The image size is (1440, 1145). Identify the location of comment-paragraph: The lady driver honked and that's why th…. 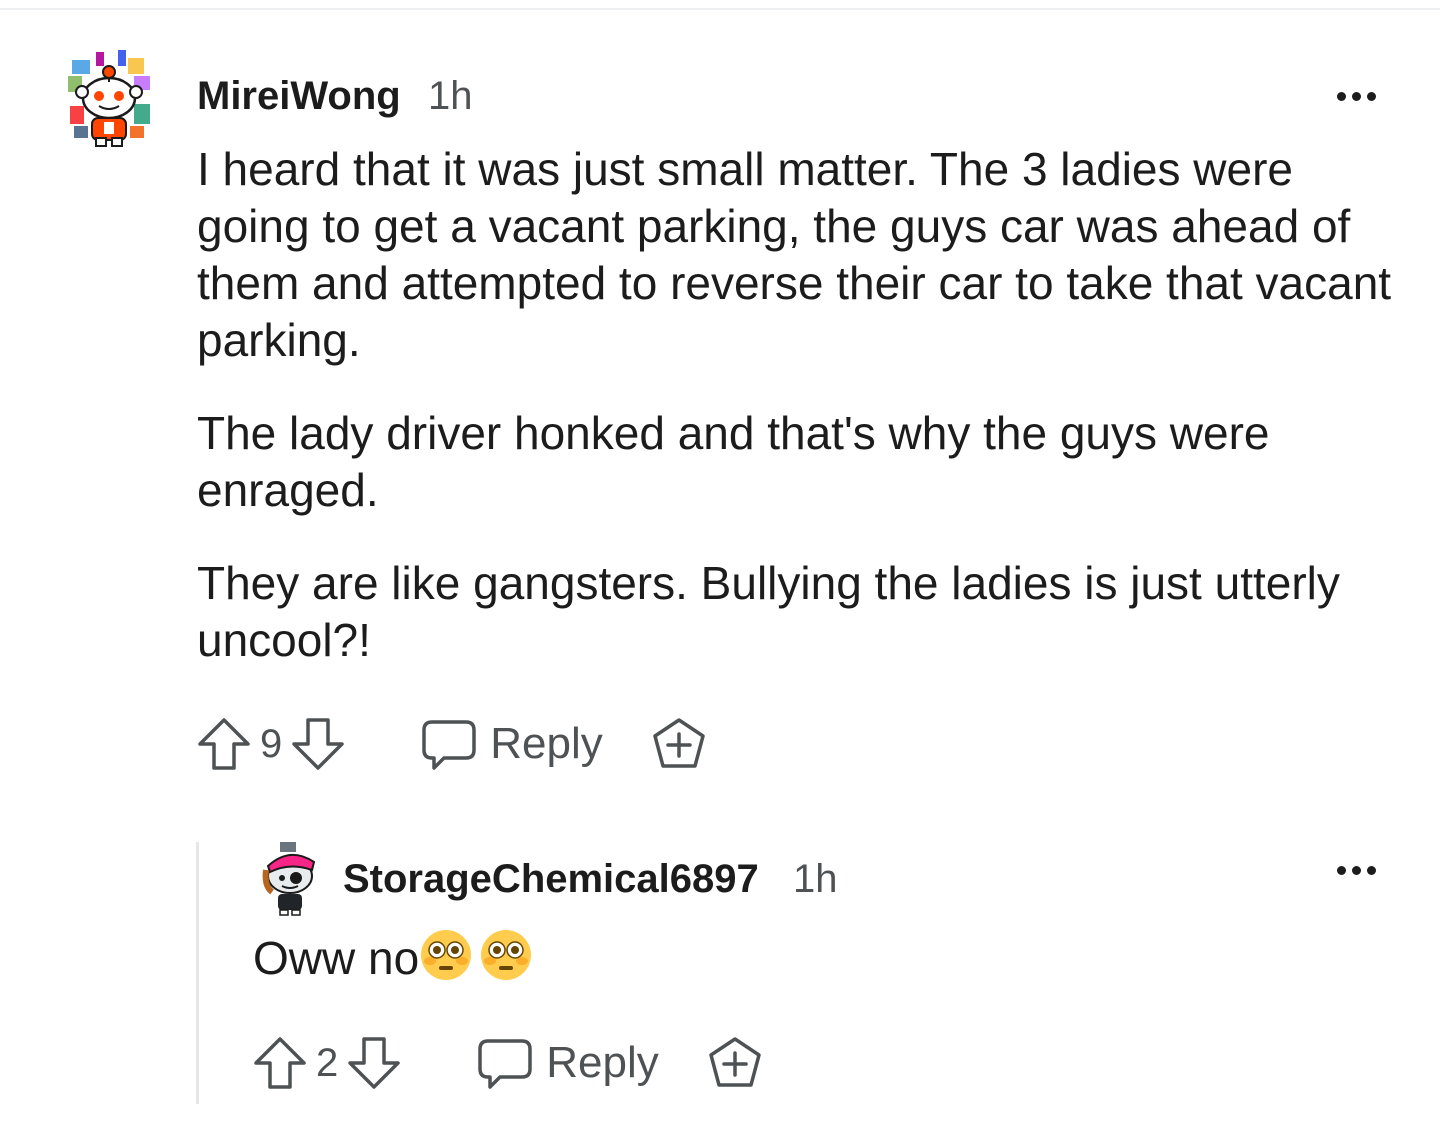
(733, 461).